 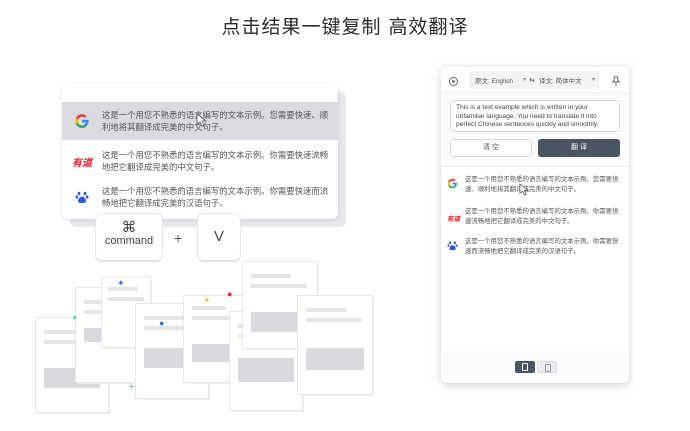 I want to click on headline: 点击结果一键复制 高效翻译, so click(x=345, y=27).